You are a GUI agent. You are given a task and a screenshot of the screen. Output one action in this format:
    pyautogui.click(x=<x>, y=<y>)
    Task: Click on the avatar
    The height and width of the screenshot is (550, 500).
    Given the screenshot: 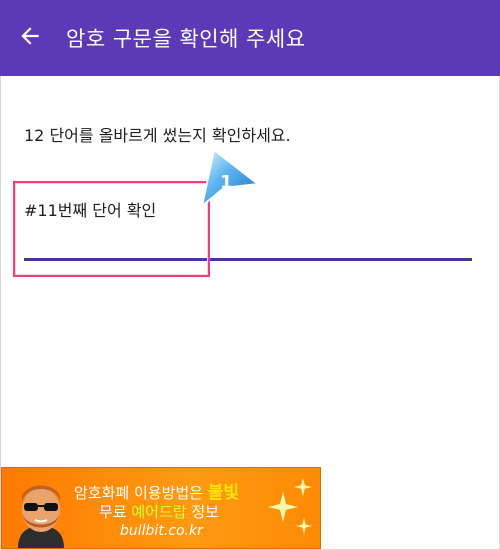 What is the action you would take?
    pyautogui.click(x=41, y=511)
    